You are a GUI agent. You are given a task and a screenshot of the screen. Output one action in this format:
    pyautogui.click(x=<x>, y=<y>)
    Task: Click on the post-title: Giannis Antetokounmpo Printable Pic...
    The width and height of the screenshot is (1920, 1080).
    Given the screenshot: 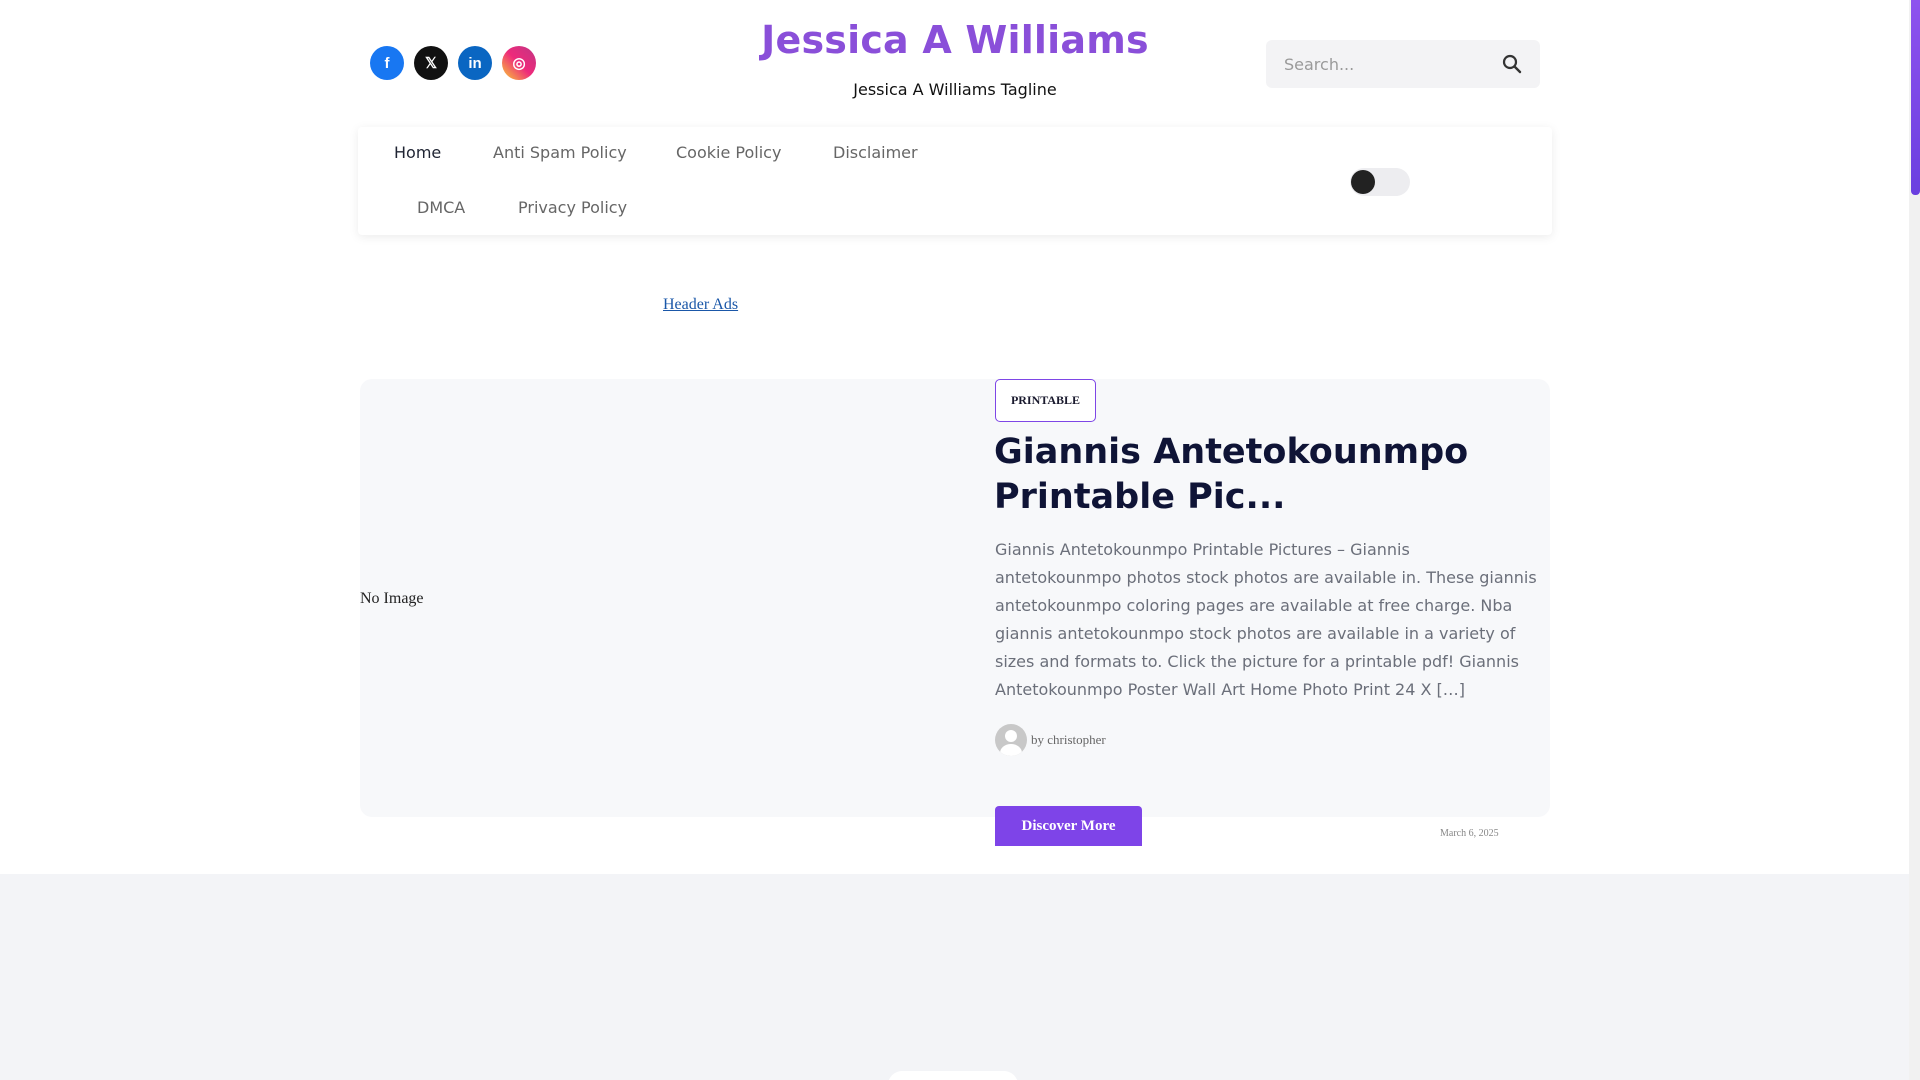 What is the action you would take?
    pyautogui.click(x=1264, y=475)
    